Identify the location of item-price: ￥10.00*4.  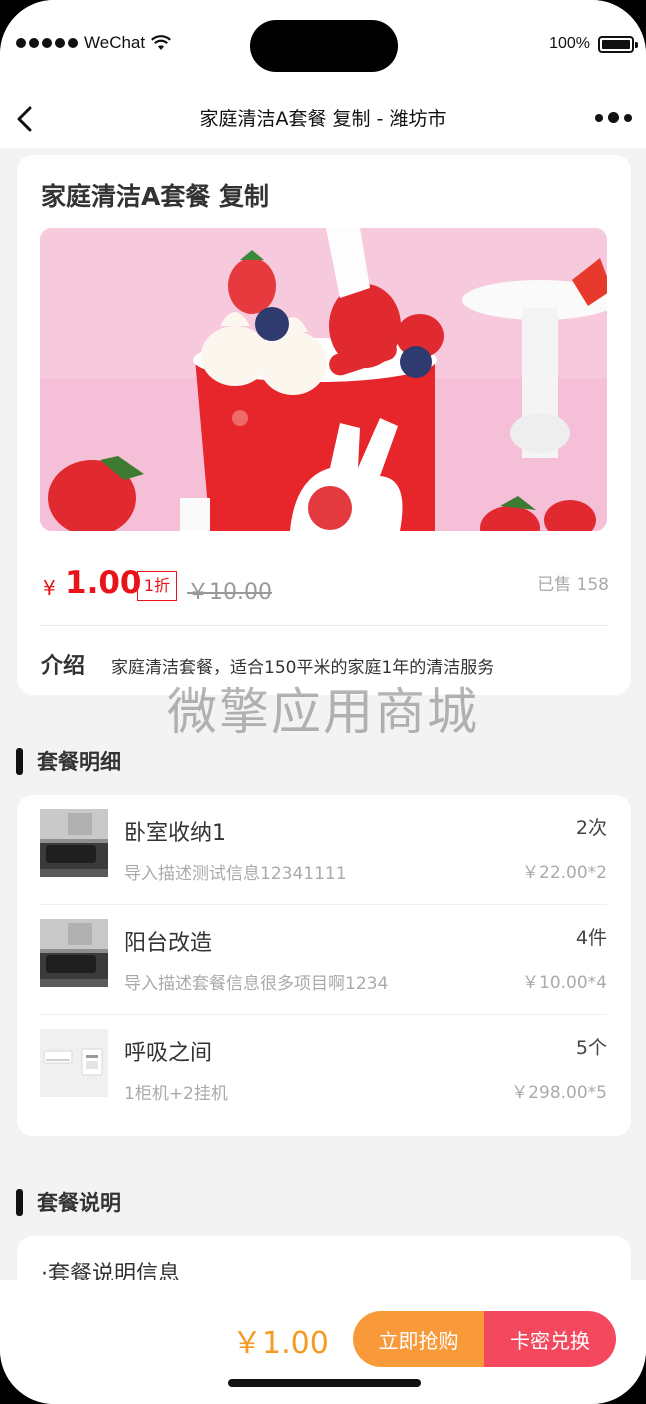
(564, 983).